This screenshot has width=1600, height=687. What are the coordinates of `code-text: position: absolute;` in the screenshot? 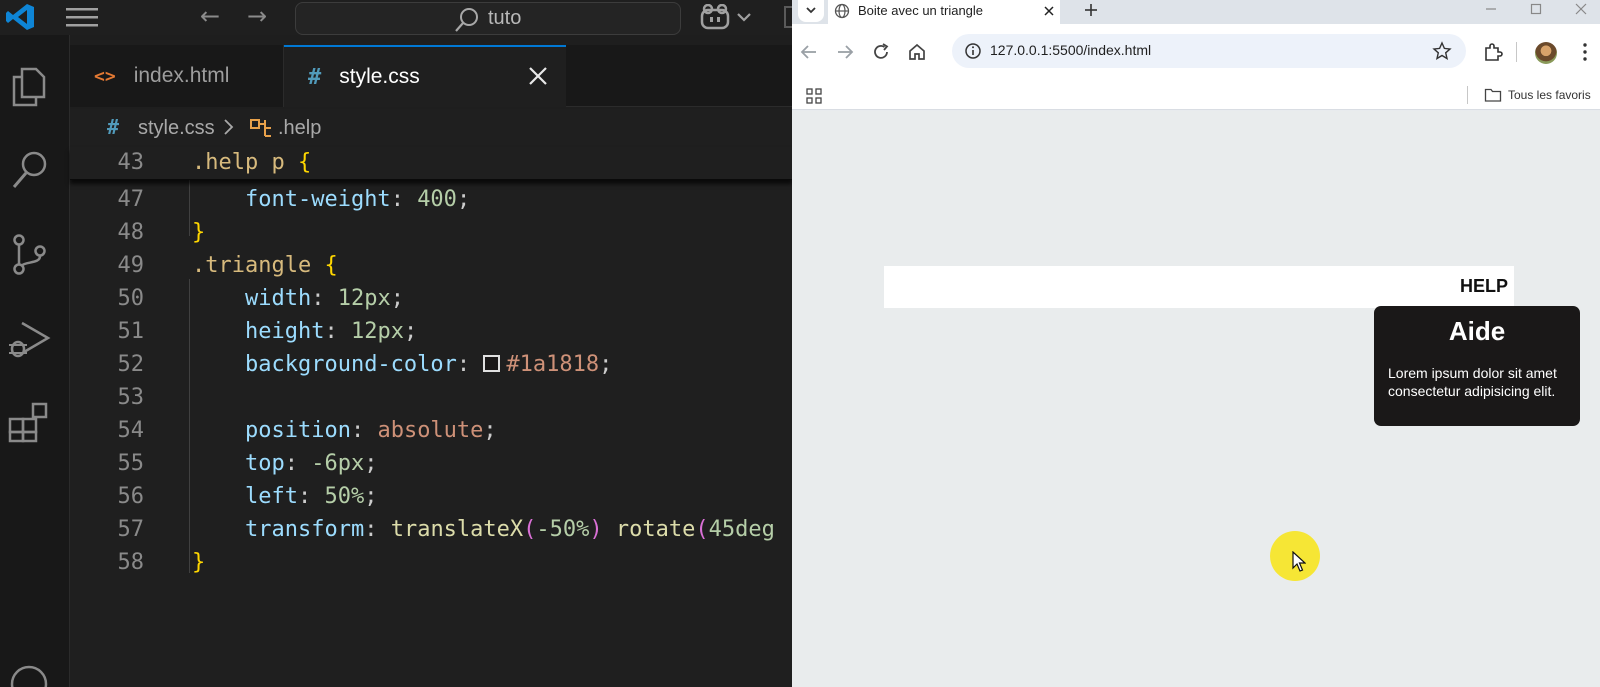 It's located at (344, 430).